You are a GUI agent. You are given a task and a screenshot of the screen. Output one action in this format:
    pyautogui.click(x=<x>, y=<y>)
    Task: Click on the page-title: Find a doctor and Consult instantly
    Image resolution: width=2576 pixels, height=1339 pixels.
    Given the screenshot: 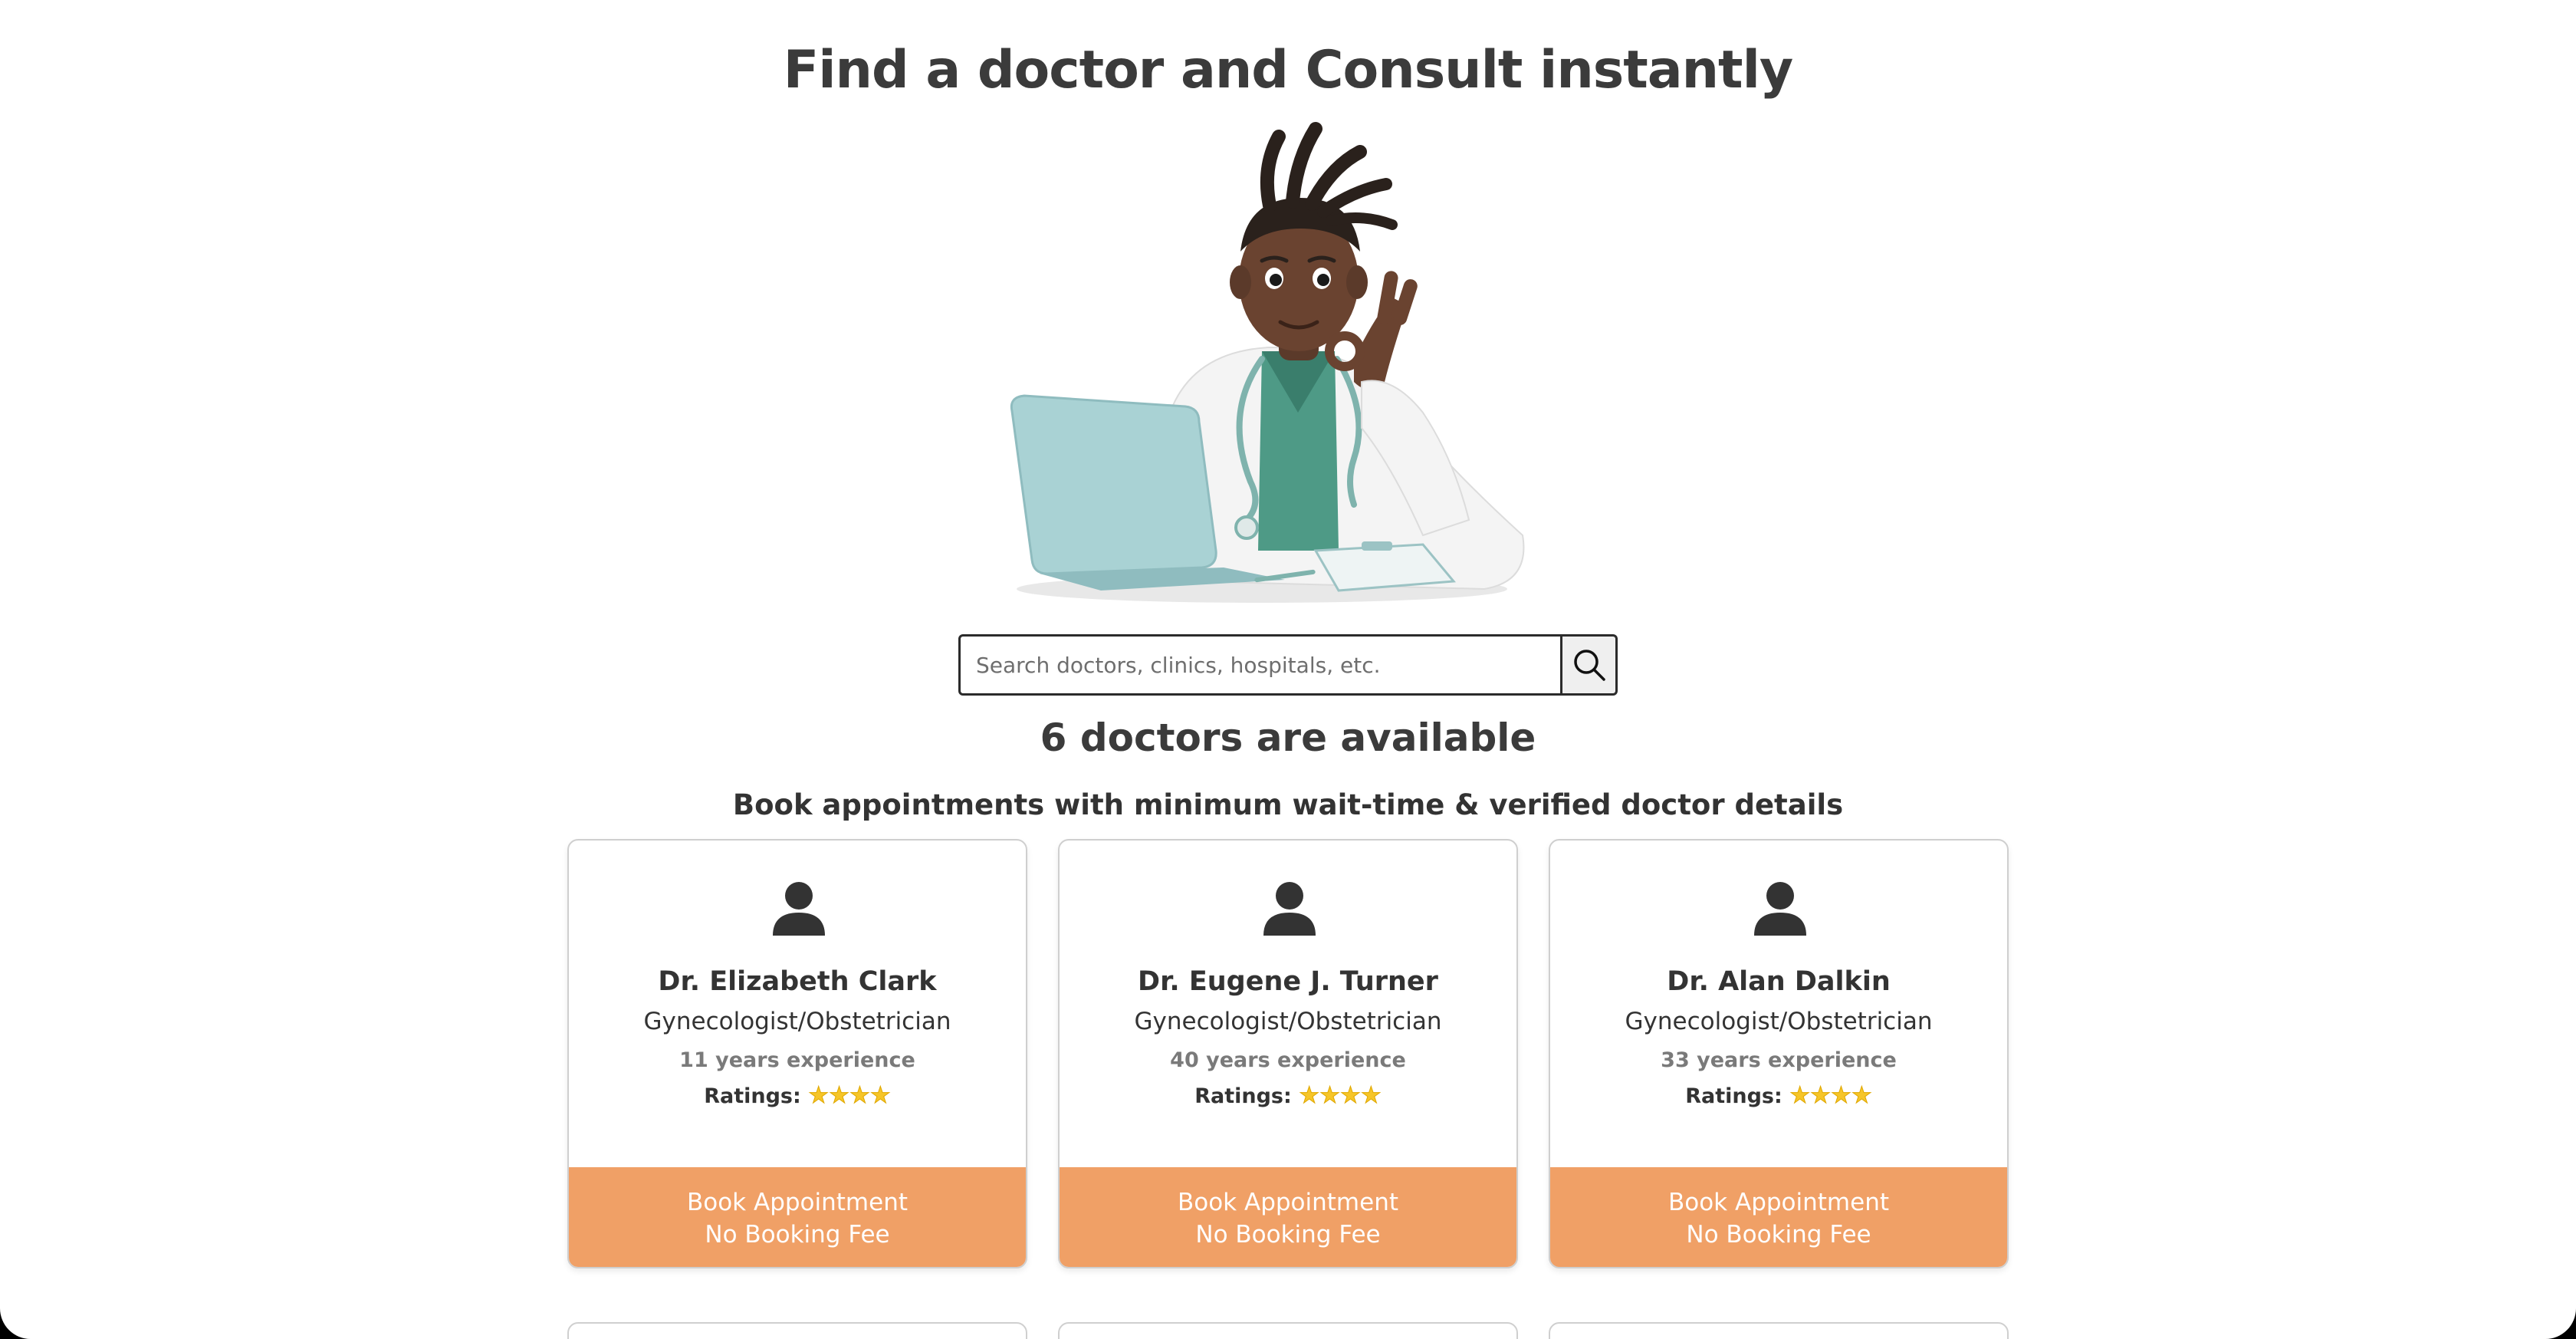 What is the action you would take?
    pyautogui.click(x=1288, y=70)
    